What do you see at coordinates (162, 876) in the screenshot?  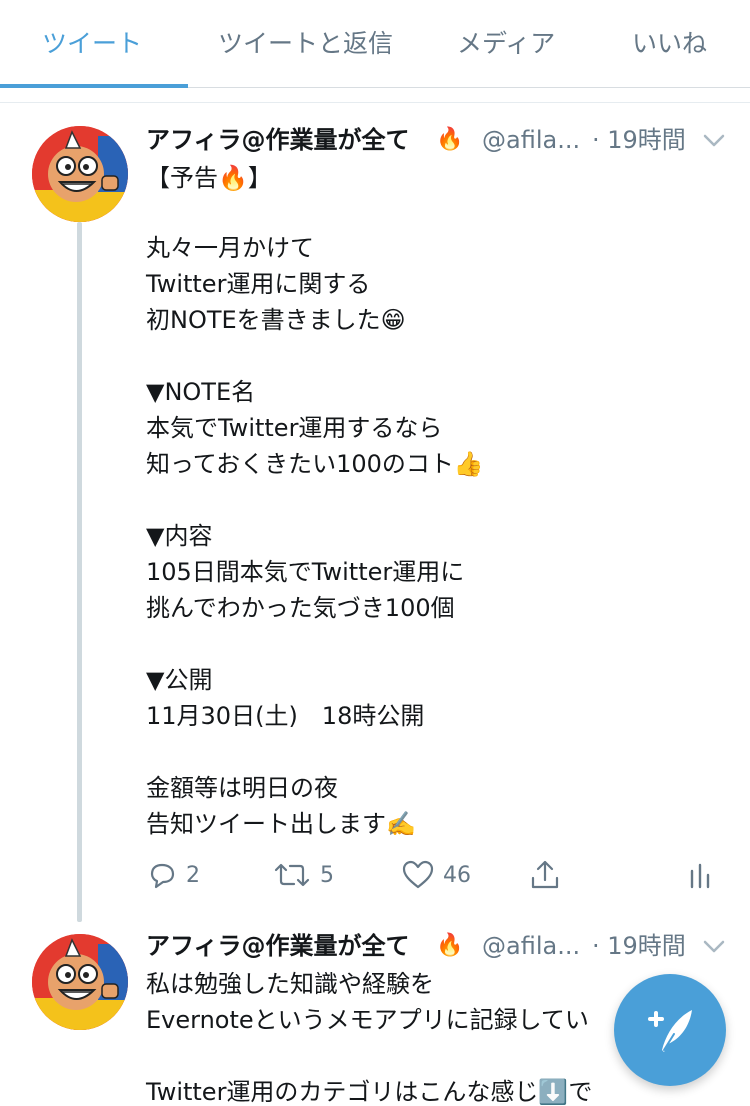 I see `reply-icon` at bounding box center [162, 876].